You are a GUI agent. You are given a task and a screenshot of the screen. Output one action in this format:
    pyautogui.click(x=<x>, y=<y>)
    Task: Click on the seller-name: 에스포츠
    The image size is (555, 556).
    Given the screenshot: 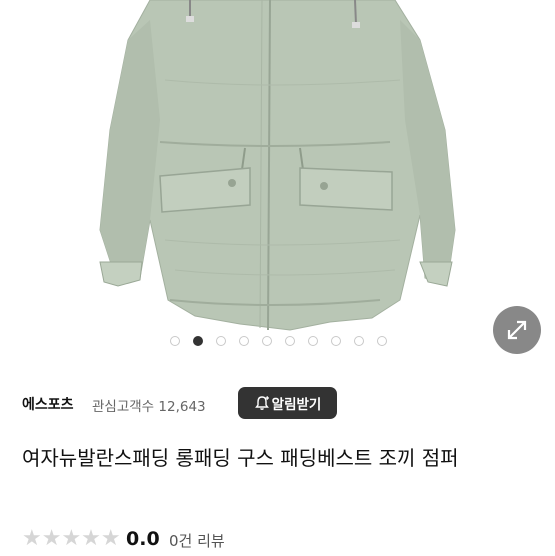 What is the action you would take?
    pyautogui.click(x=48, y=404)
    